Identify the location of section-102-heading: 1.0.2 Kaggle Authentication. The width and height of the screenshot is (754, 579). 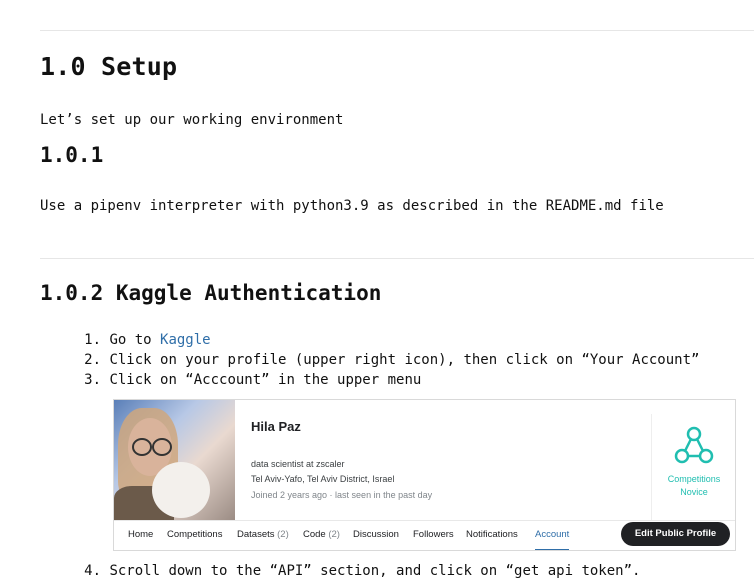
(211, 293).